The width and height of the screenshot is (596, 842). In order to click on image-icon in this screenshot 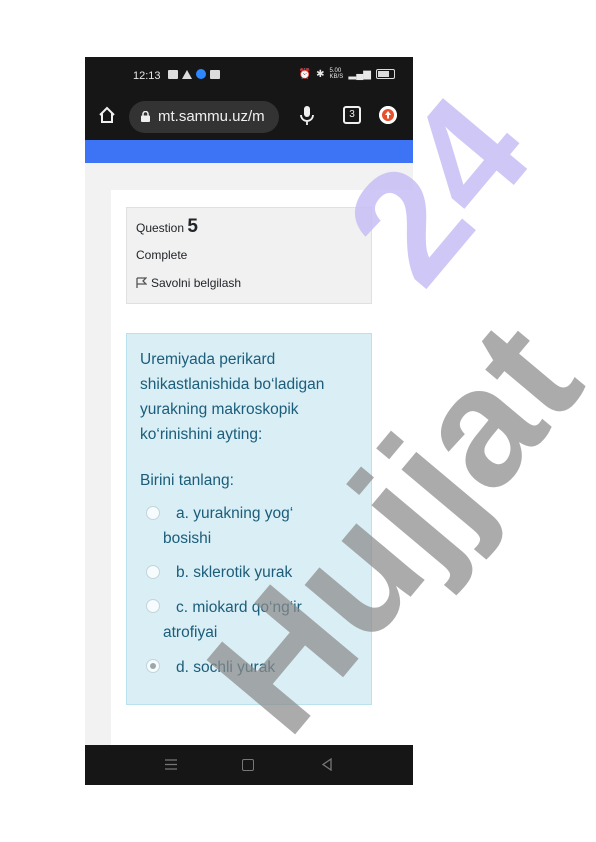, I will do `click(215, 74)`.